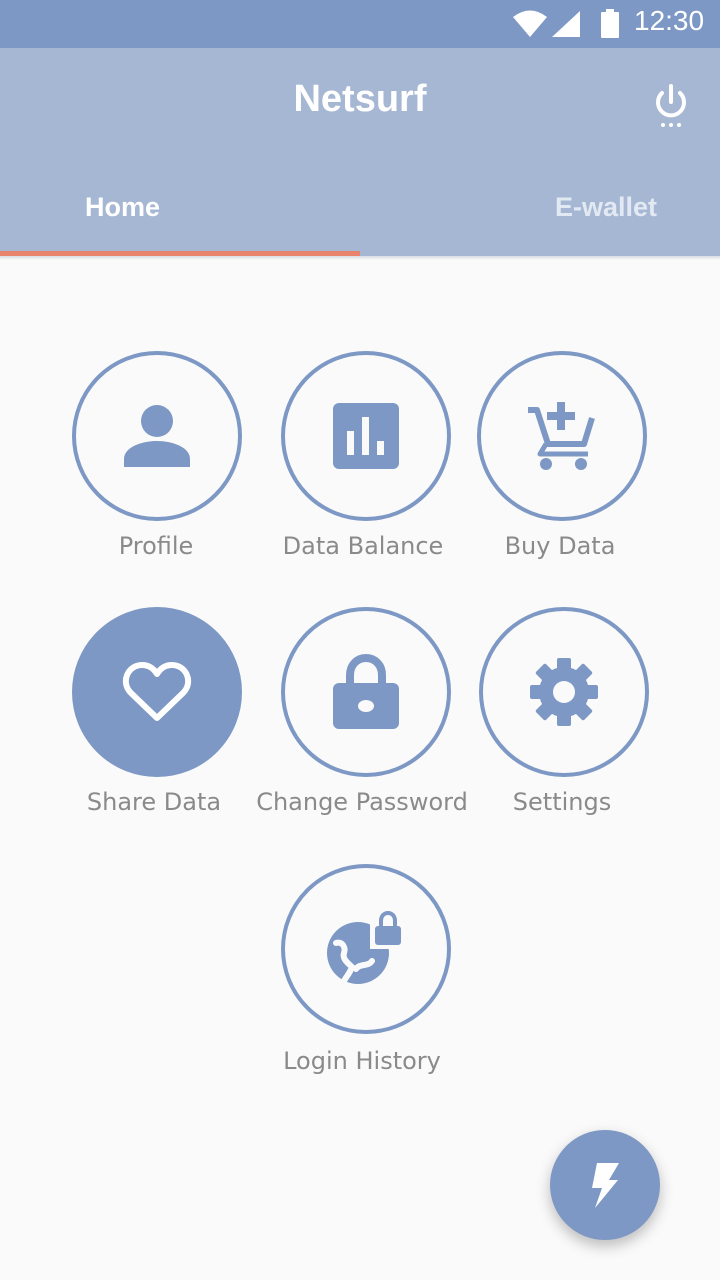 This screenshot has width=720, height=1280. I want to click on bar-chart-icon, so click(366, 436).